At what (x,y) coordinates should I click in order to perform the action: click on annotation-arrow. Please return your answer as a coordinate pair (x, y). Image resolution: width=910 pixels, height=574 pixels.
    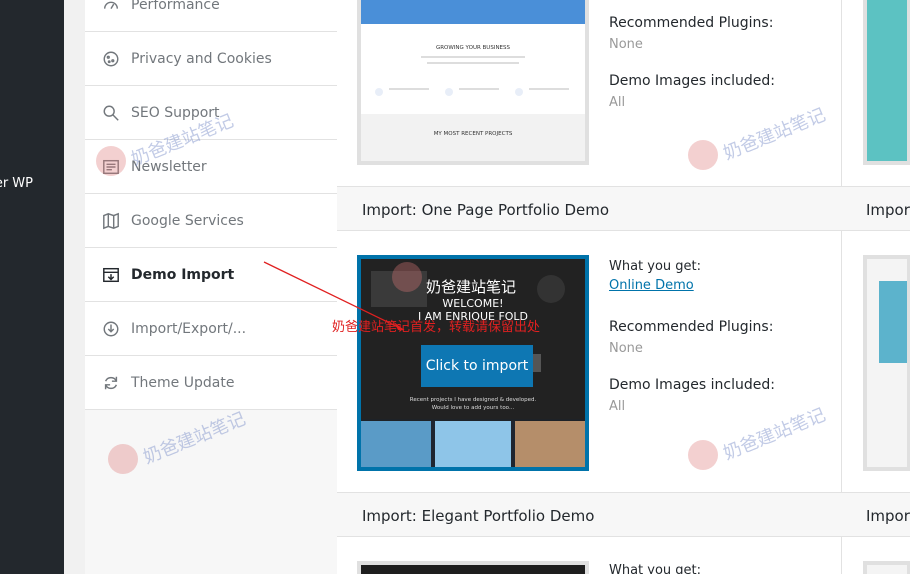
    Looking at the image, I should click on (334, 296).